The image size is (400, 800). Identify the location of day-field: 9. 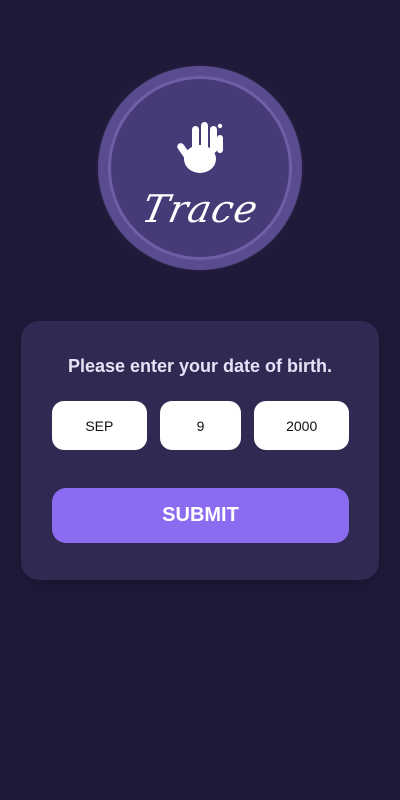
(200, 425).